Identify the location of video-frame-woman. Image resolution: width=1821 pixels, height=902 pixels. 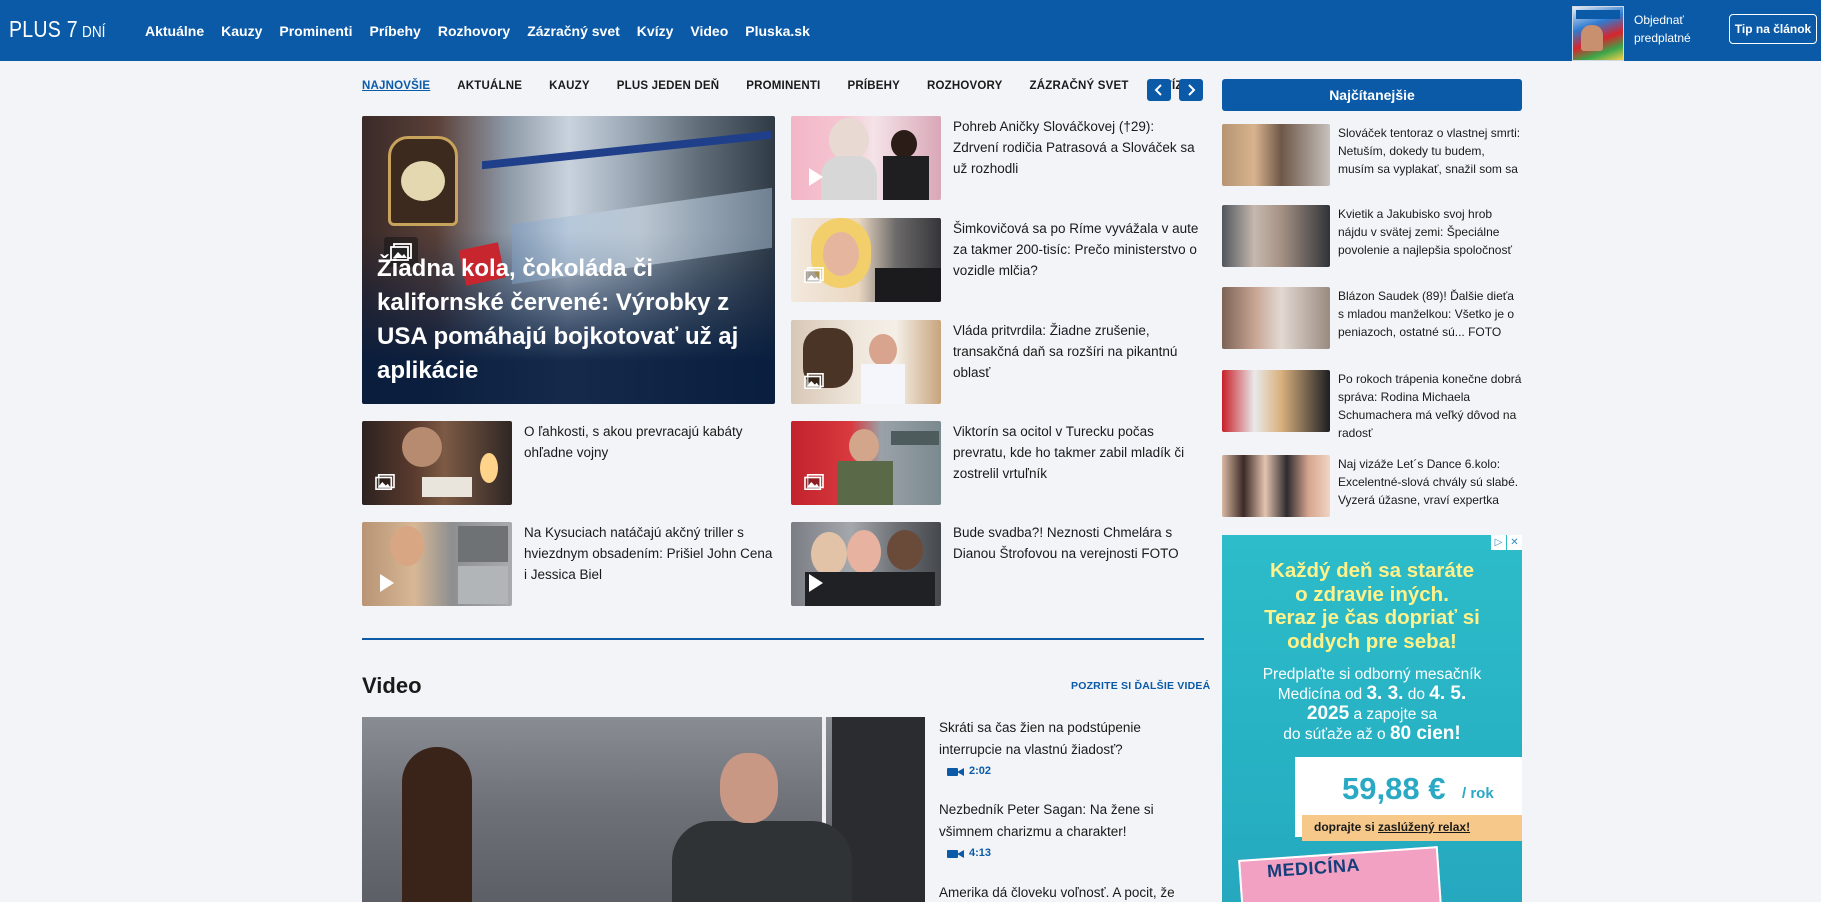
(437, 824).